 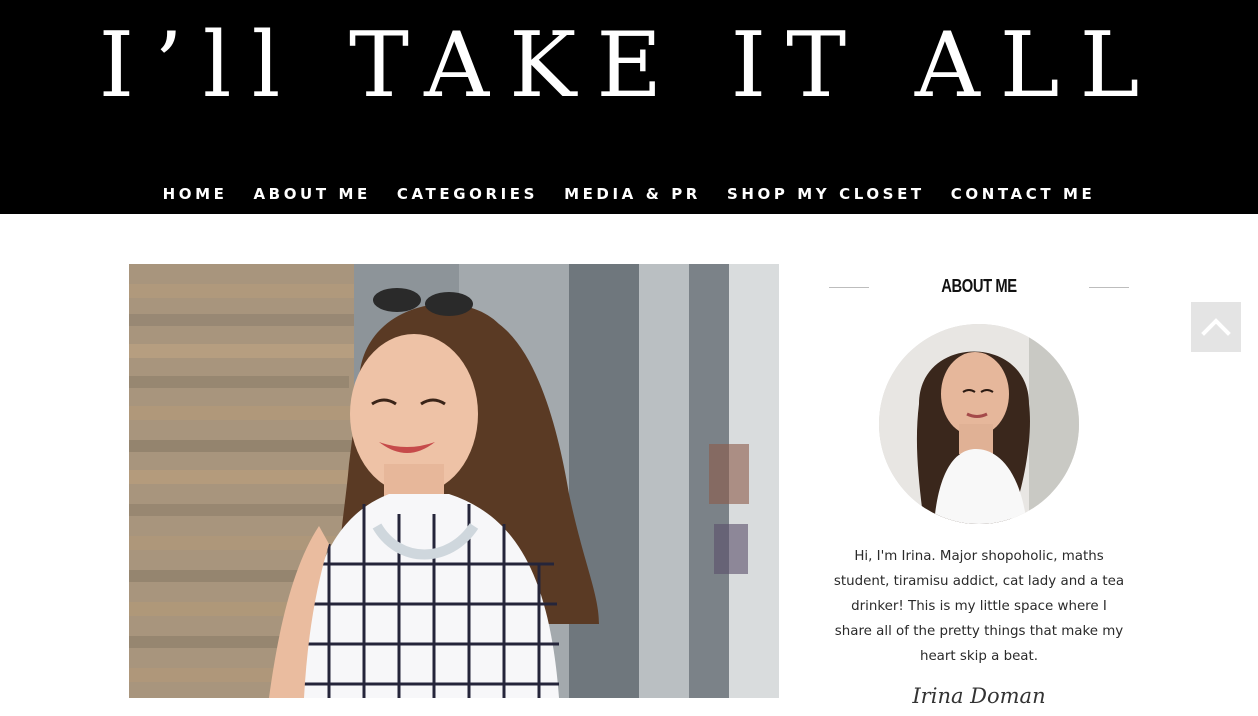 What do you see at coordinates (195, 194) in the screenshot?
I see `nav-item-home: HOME` at bounding box center [195, 194].